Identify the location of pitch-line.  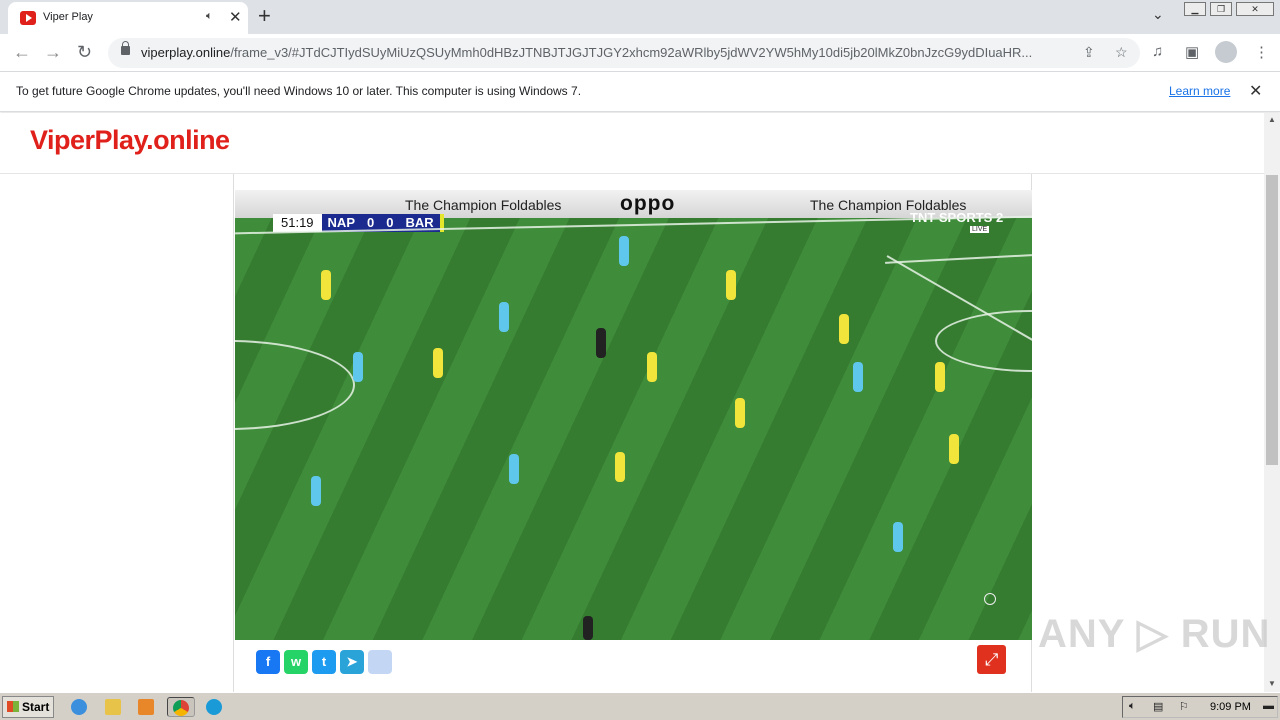
(958, 259).